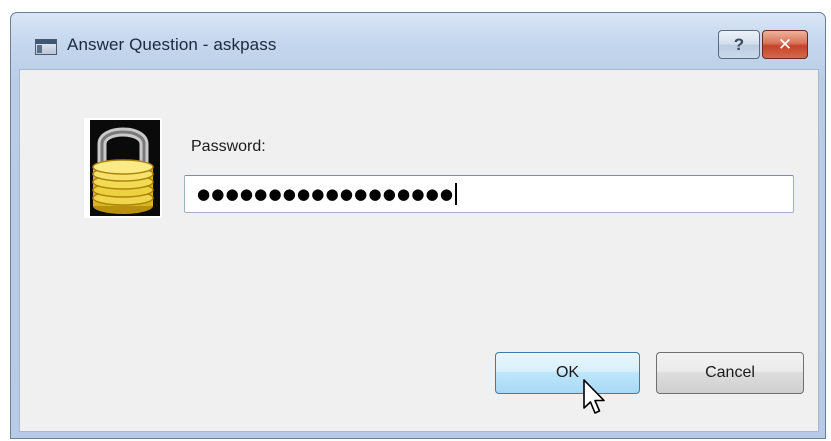 The height and width of the screenshot is (441, 831). What do you see at coordinates (46, 47) in the screenshot?
I see `window-app-icon` at bounding box center [46, 47].